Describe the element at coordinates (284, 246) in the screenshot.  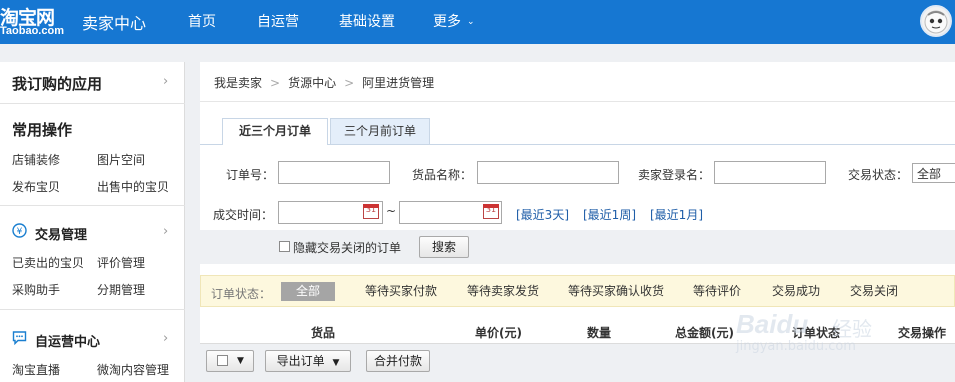
I see `hide-closed-checkbox` at that location.